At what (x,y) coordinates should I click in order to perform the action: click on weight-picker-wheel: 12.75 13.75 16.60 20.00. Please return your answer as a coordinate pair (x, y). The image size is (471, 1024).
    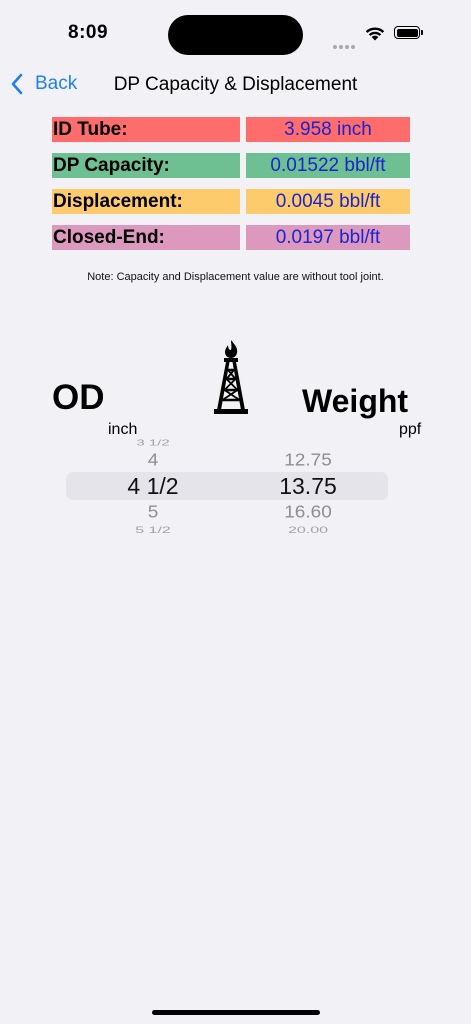
    Looking at the image, I should click on (308, 487).